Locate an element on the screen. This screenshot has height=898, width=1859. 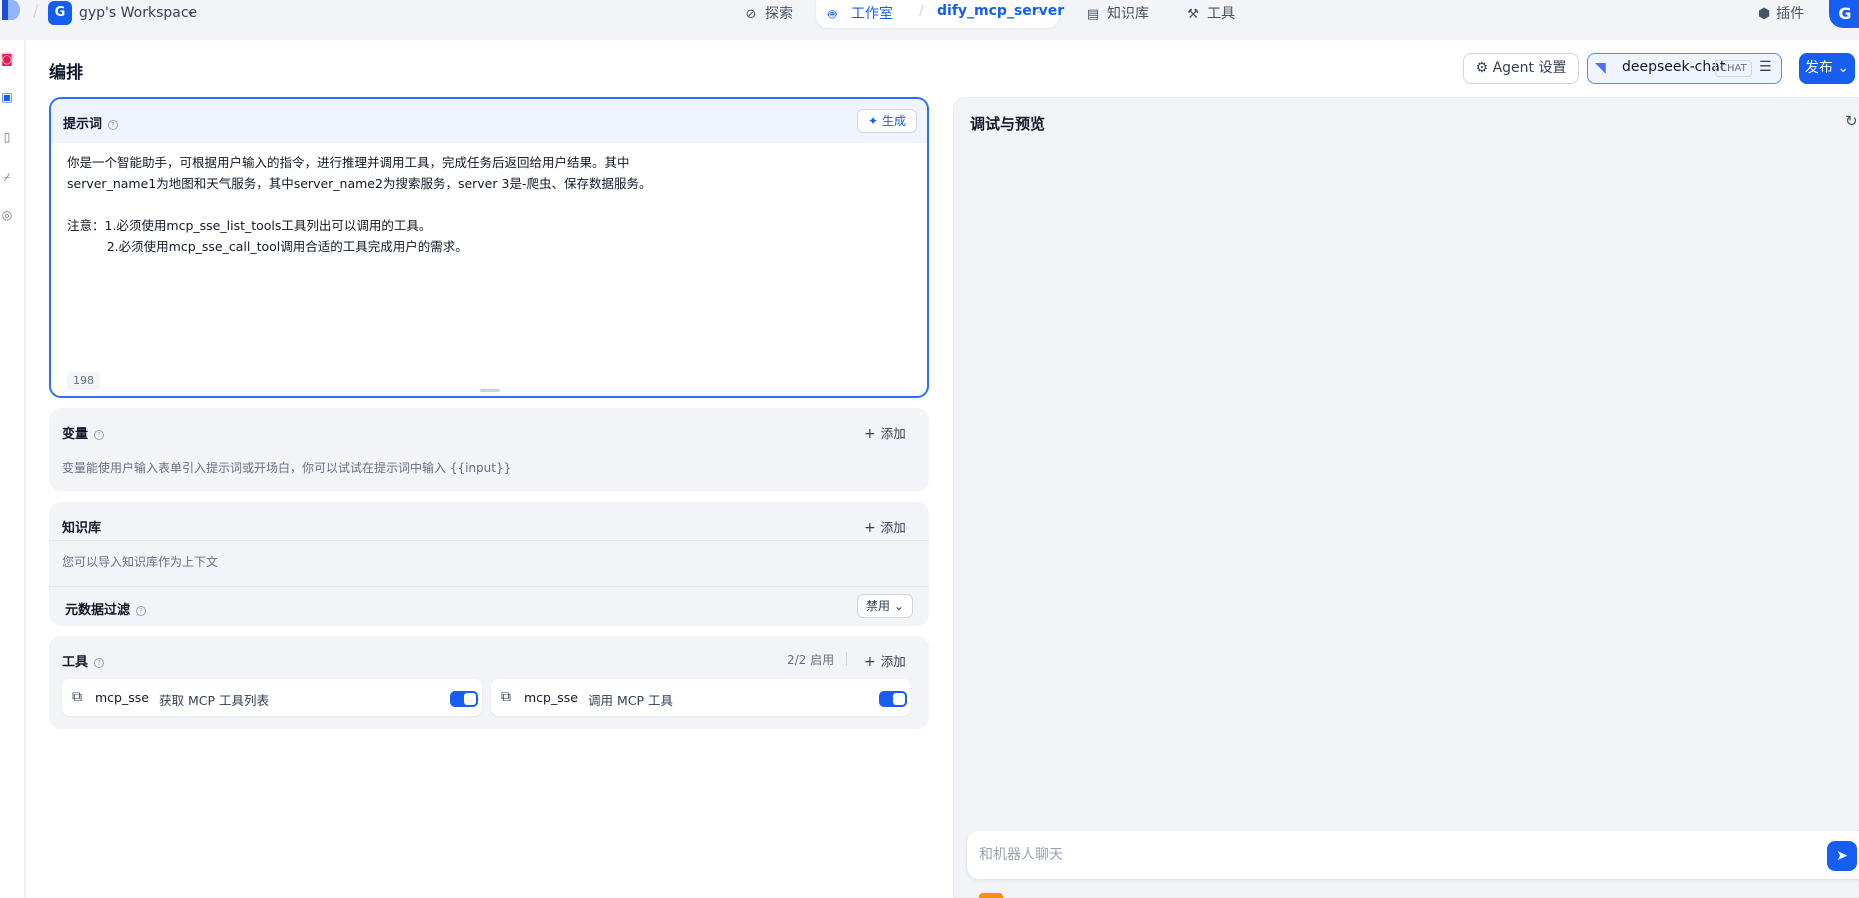
feature-chip is located at coordinates (991, 895).